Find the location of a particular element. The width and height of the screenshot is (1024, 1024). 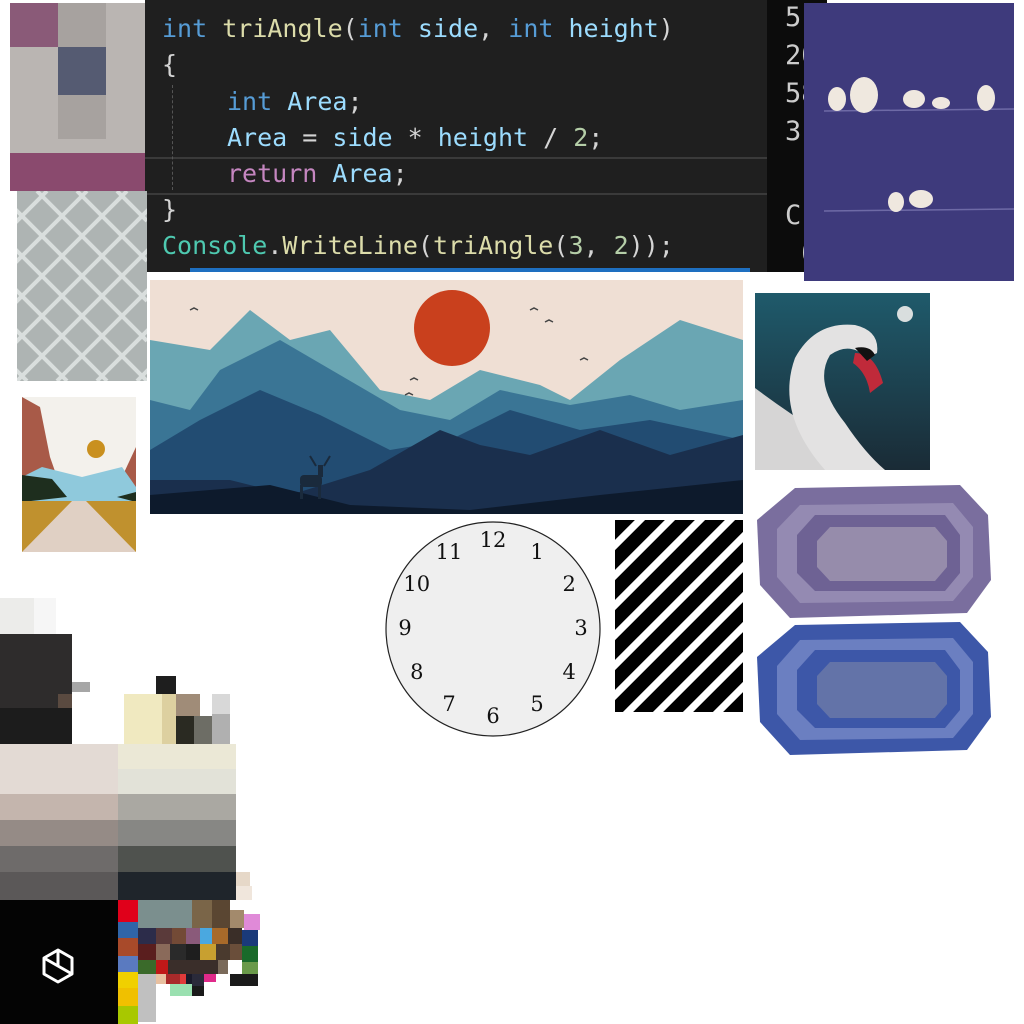

abstract-square-tile is located at coordinates (80, 97).